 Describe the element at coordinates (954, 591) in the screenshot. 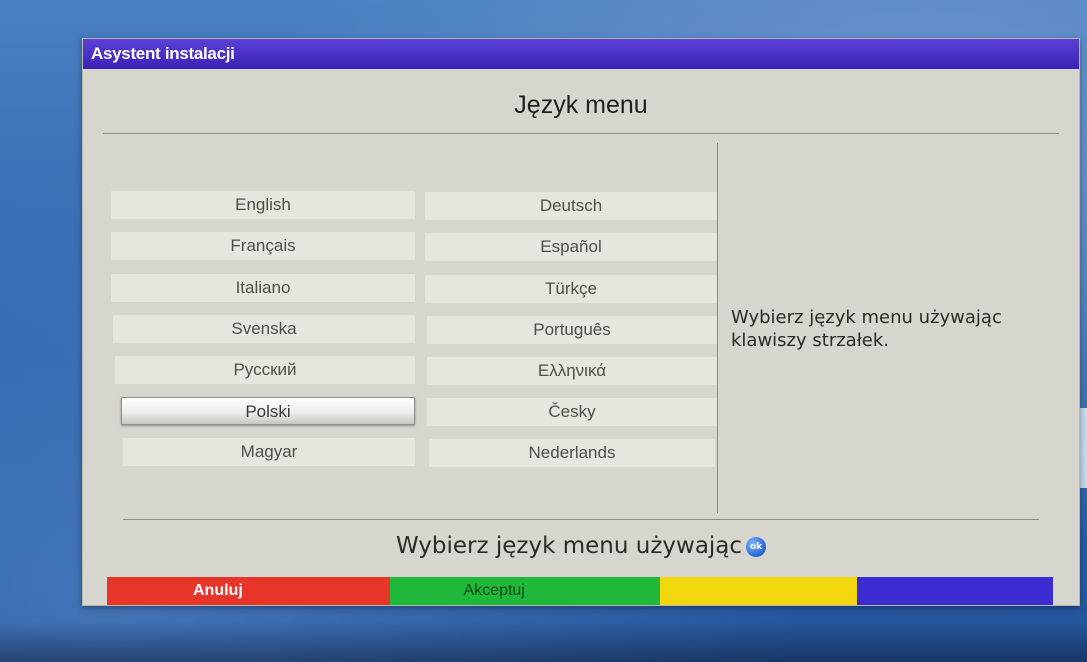

I see `blue-key` at that location.